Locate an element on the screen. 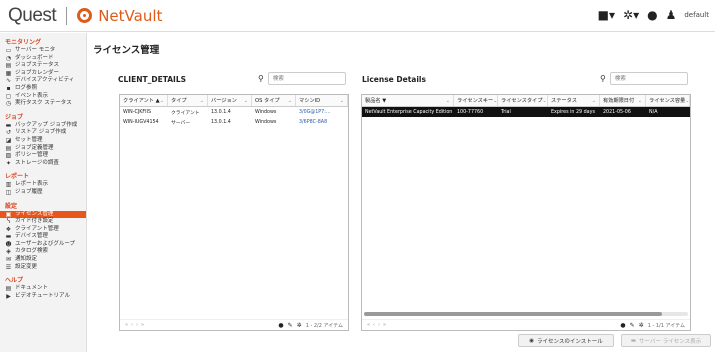 This screenshot has width=715, height=352. sidebar-item: ◈ カタログ検索 is located at coordinates (43, 252).